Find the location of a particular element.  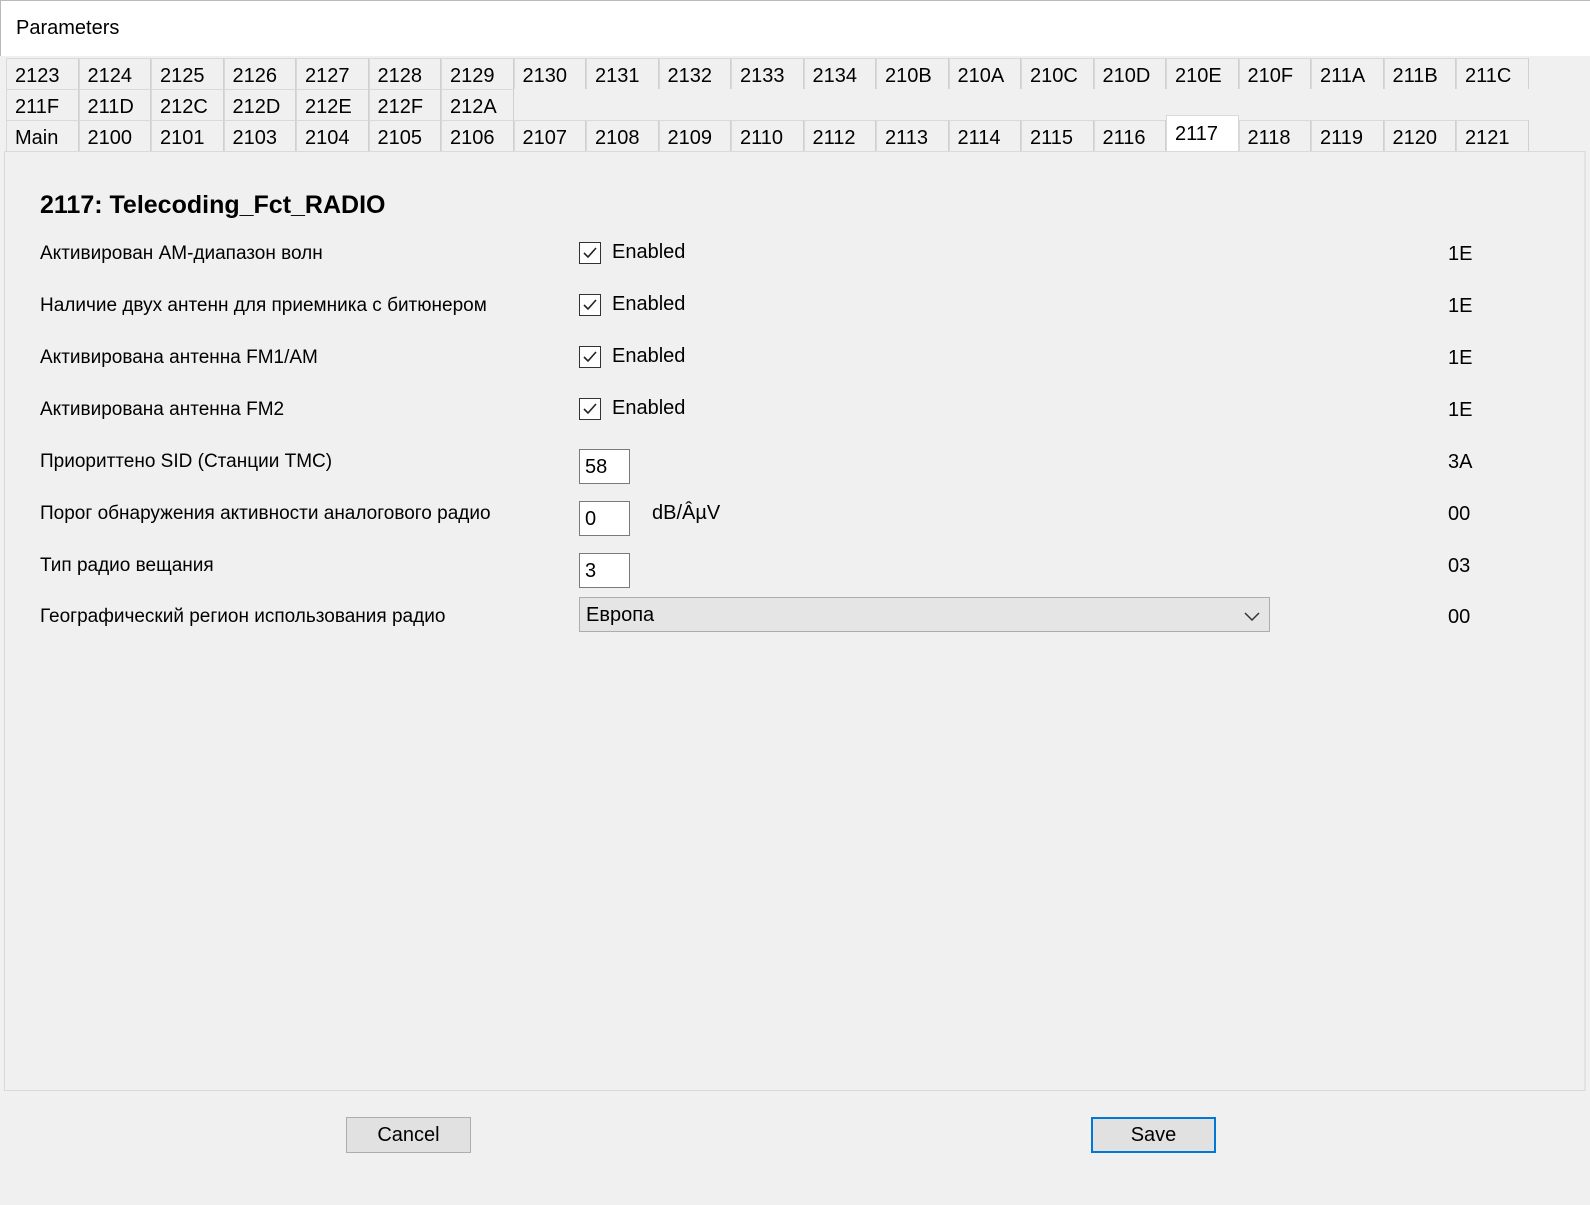

dual-antenna-value: Enabled is located at coordinates (649, 304).